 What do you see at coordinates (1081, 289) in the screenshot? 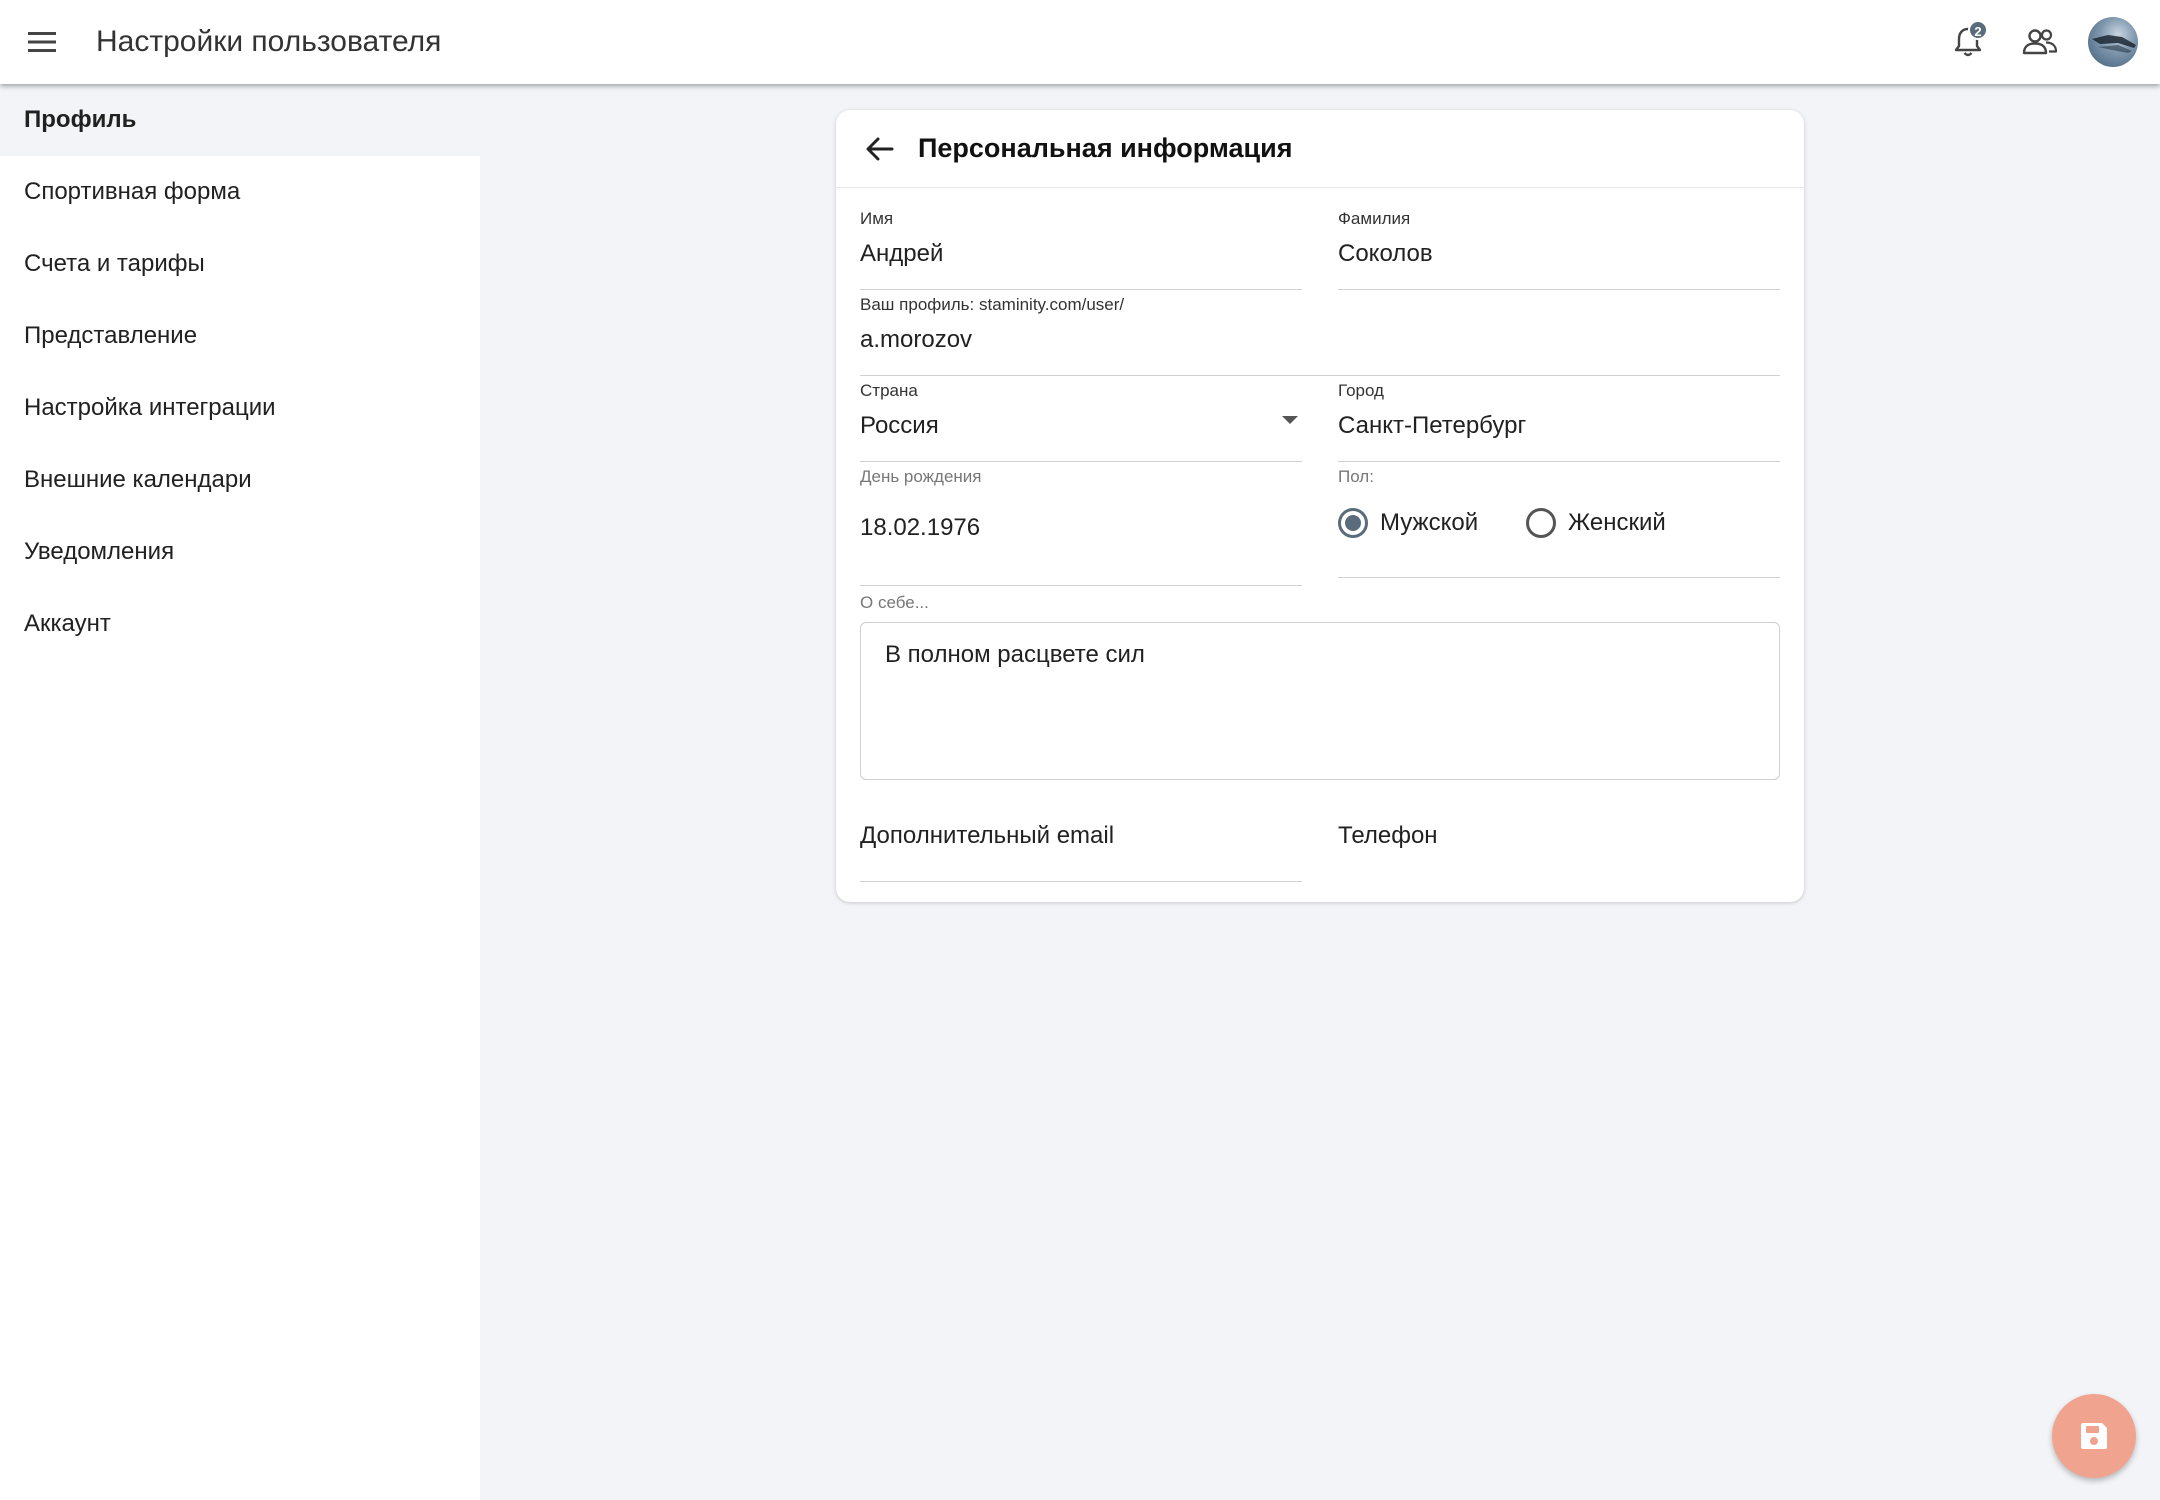
I see `first-name-underline` at bounding box center [1081, 289].